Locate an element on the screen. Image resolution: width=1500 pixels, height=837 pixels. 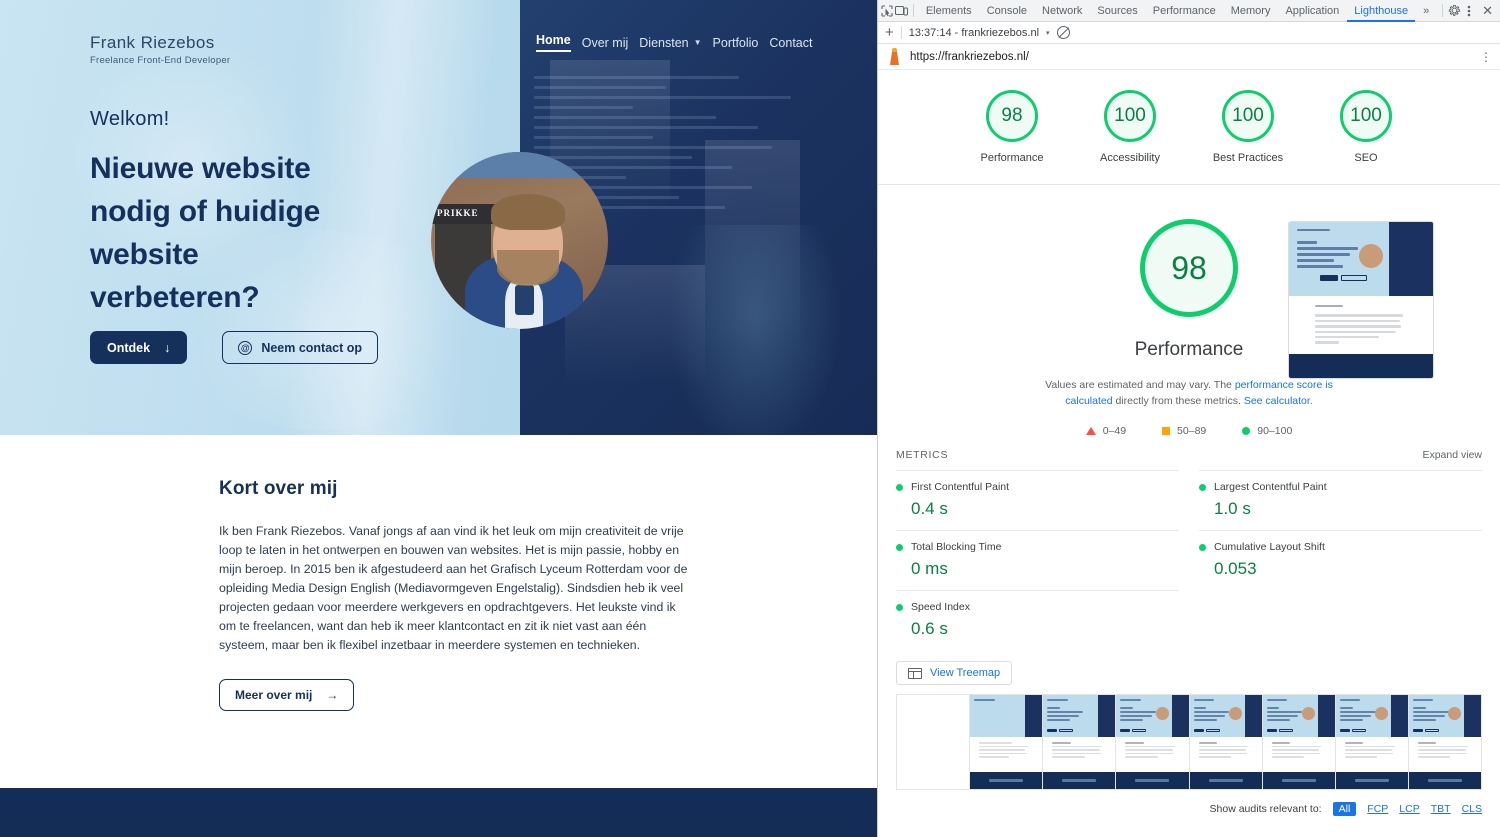
filter-lcp: LCP is located at coordinates (1409, 809).